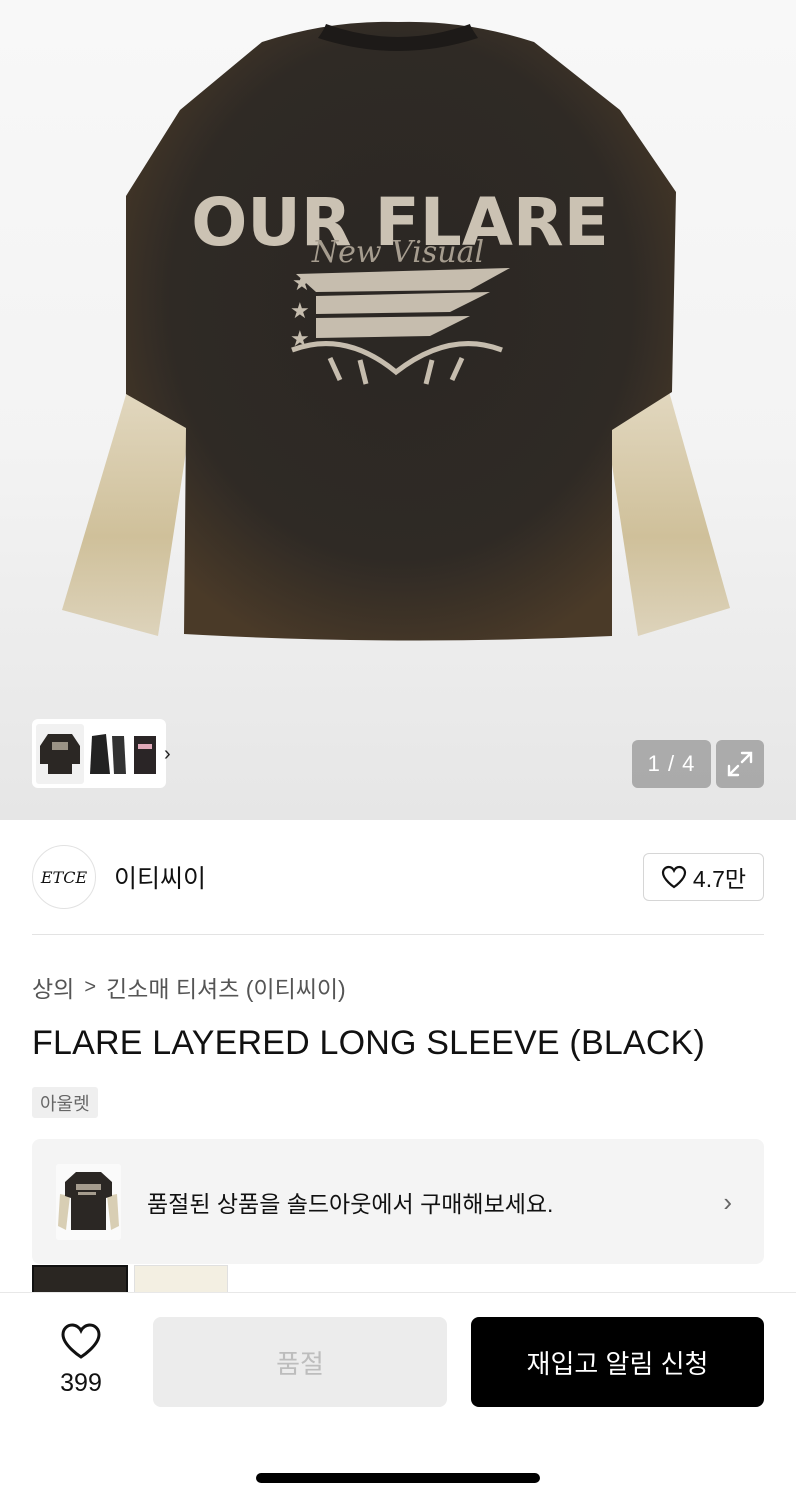 The width and height of the screenshot is (796, 1500). Describe the element at coordinates (65, 1102) in the screenshot. I see `outlet-tag: 아울렛` at that location.